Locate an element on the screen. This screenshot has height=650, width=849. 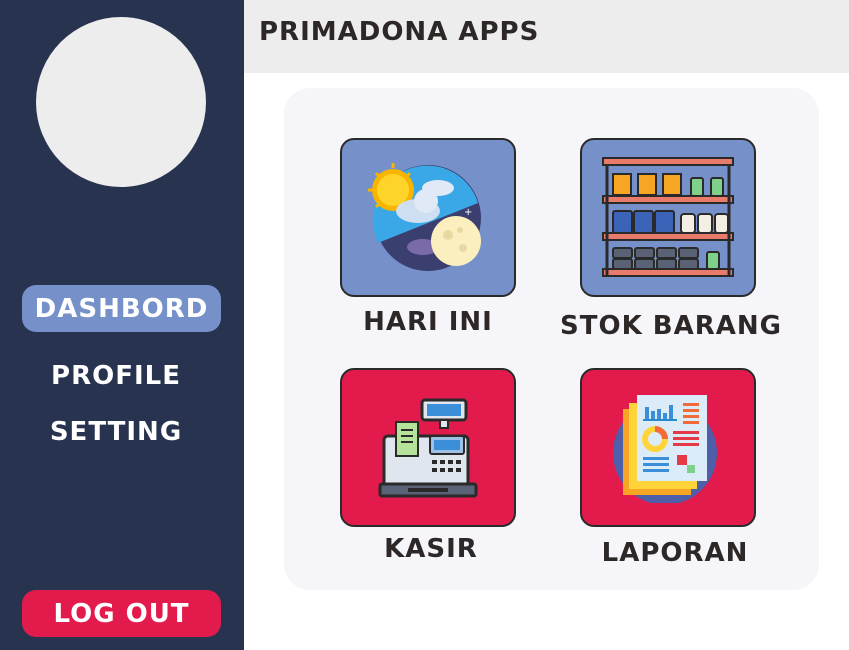
avatar is located at coordinates (121, 102).